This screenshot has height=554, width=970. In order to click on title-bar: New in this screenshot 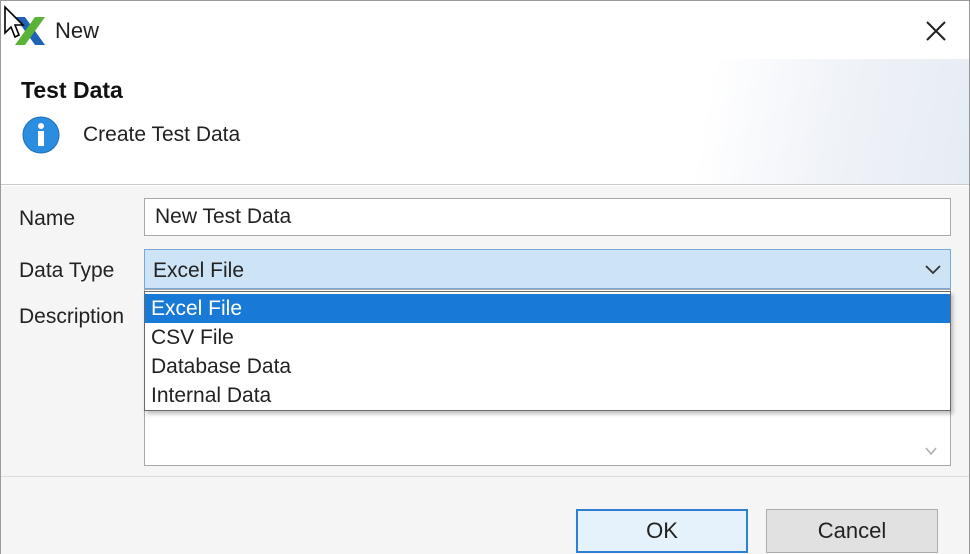, I will do `click(485, 30)`.